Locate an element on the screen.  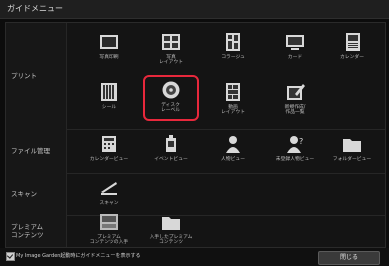
premium-folder-icon is located at coordinates (171, 223).